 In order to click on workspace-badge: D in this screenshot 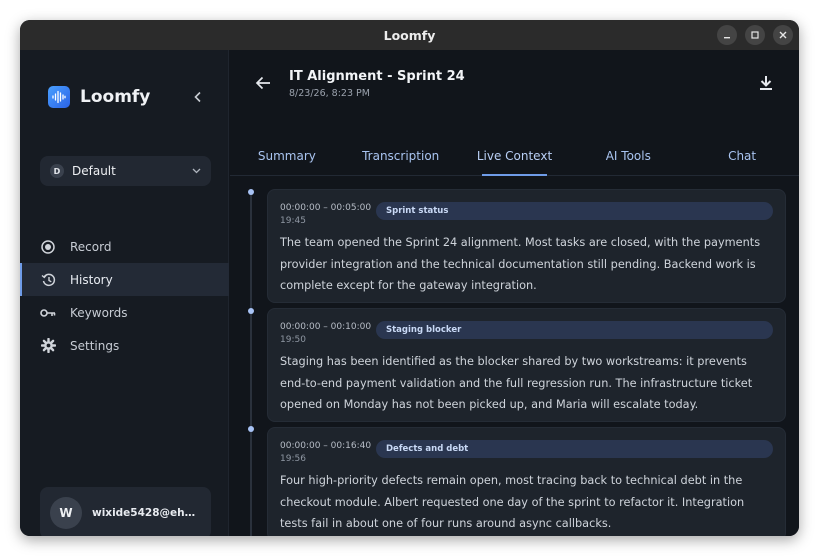, I will do `click(57, 171)`.